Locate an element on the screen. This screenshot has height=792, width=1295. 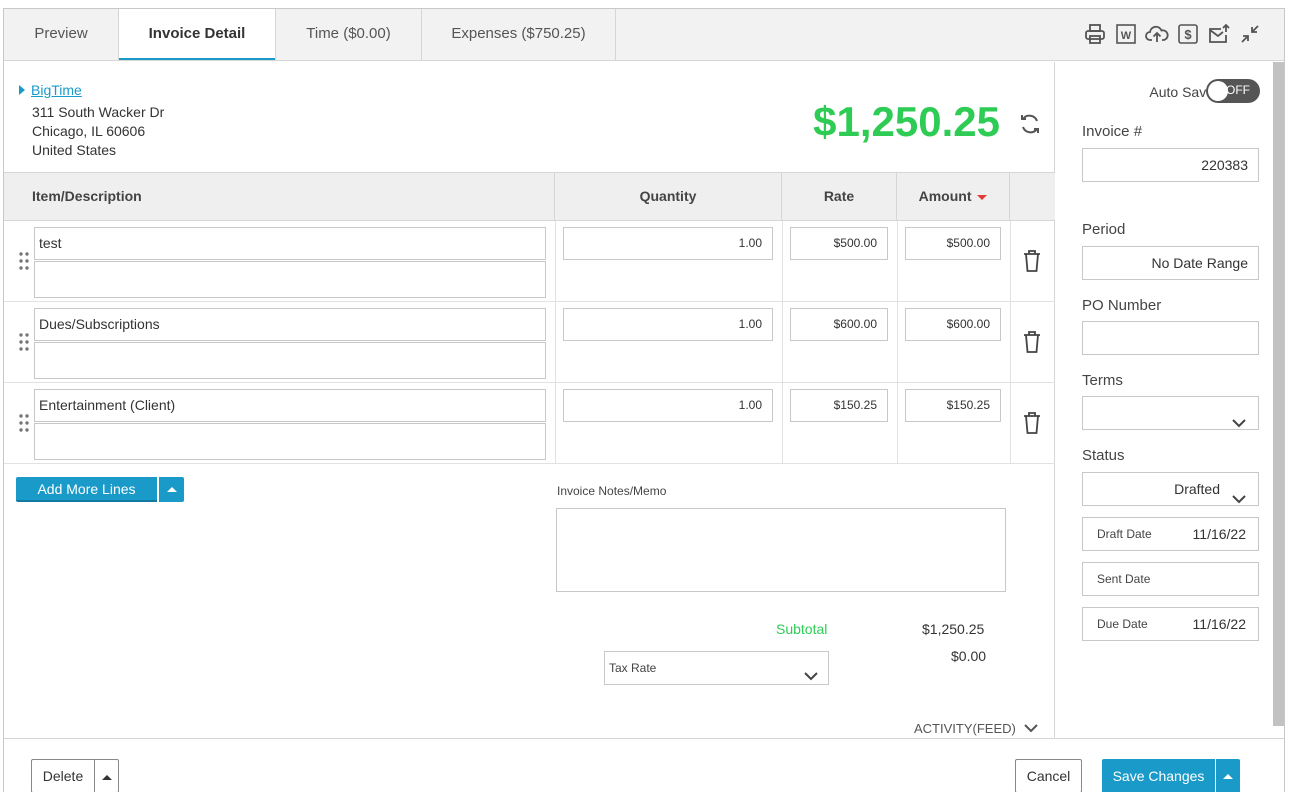
due-date-value: 11/16/22 is located at coordinates (1219, 624).